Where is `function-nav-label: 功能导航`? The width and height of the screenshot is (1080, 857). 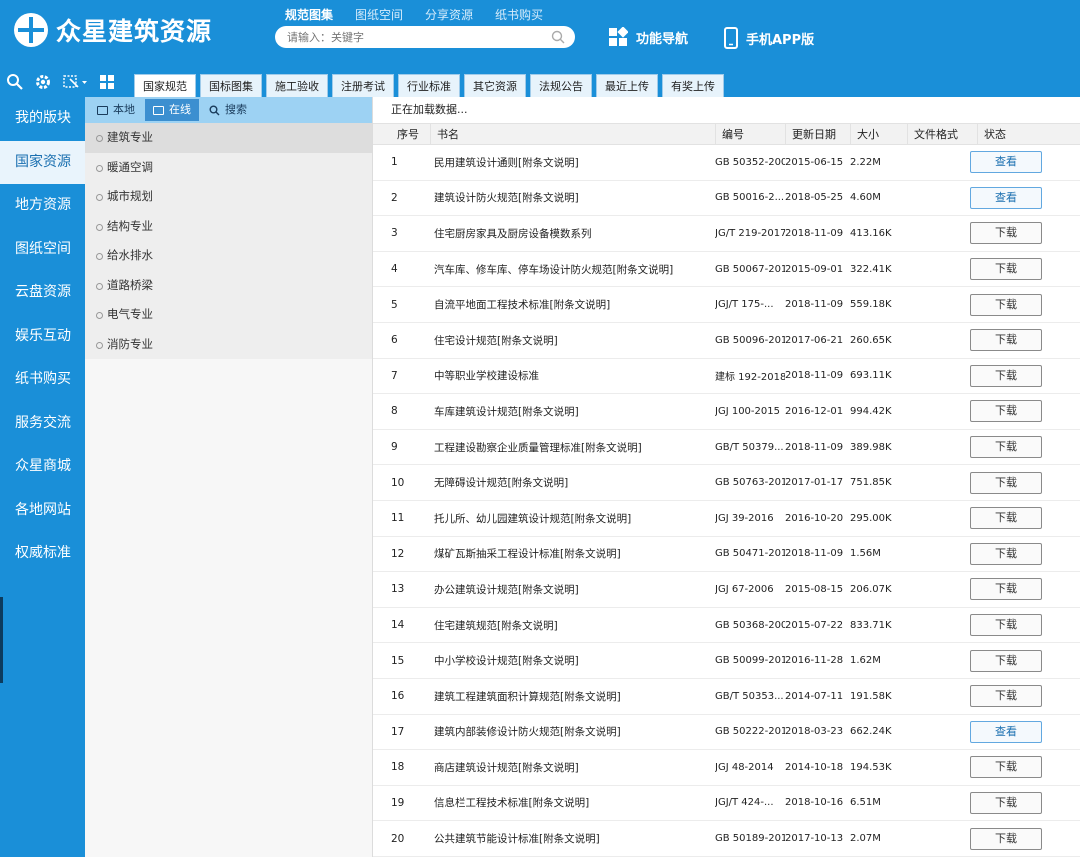
function-nav-label: 功能导航 is located at coordinates (662, 39).